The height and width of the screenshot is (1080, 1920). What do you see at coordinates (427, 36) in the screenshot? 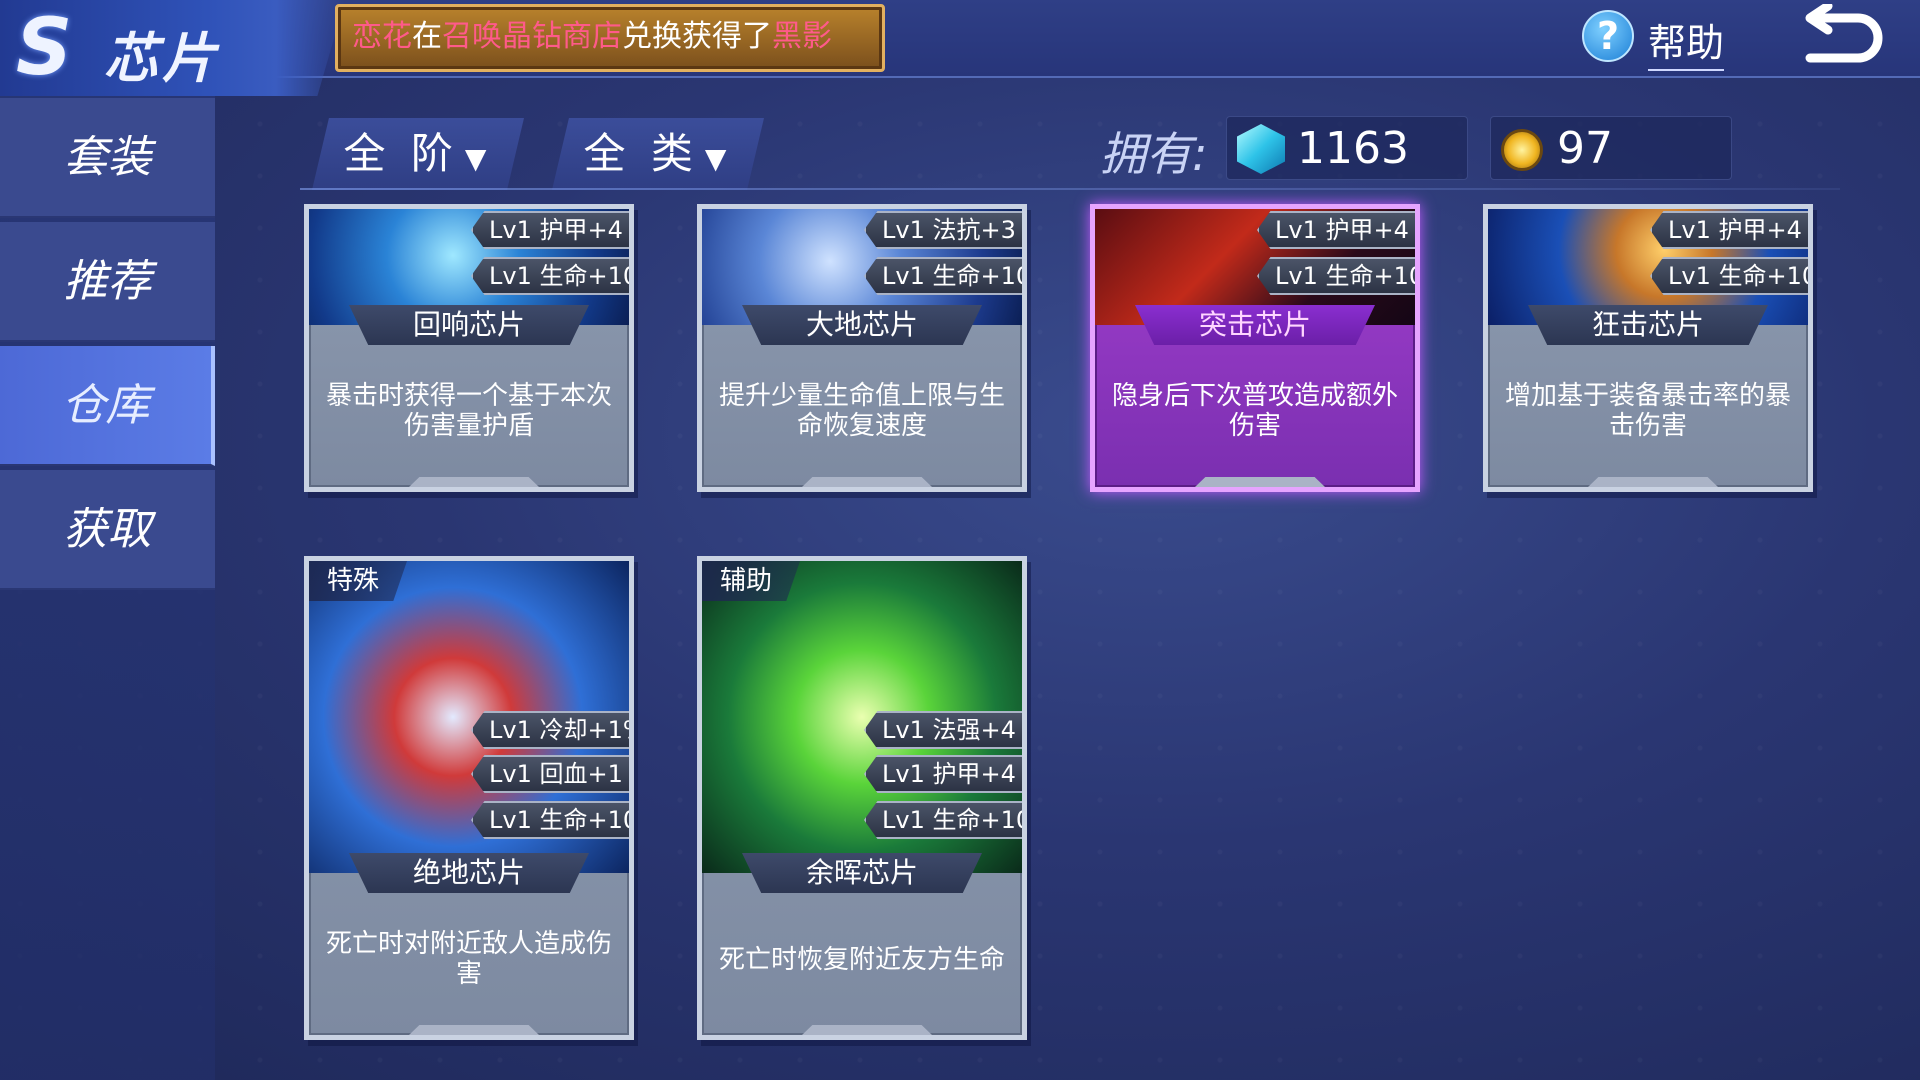
I see `ticker-text-1: 在` at bounding box center [427, 36].